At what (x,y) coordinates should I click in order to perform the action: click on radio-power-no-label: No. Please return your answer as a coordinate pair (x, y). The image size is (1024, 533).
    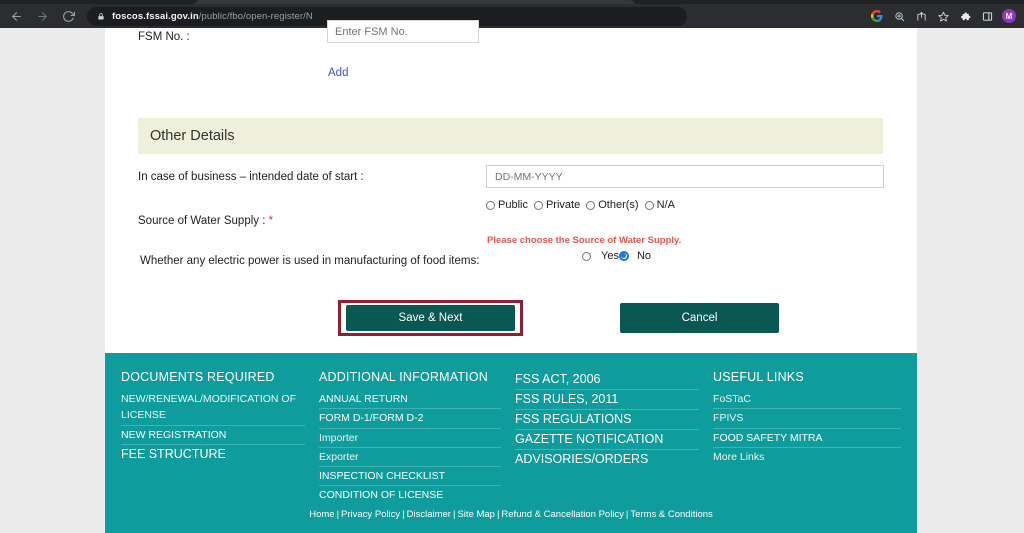
    Looking at the image, I should click on (644, 256).